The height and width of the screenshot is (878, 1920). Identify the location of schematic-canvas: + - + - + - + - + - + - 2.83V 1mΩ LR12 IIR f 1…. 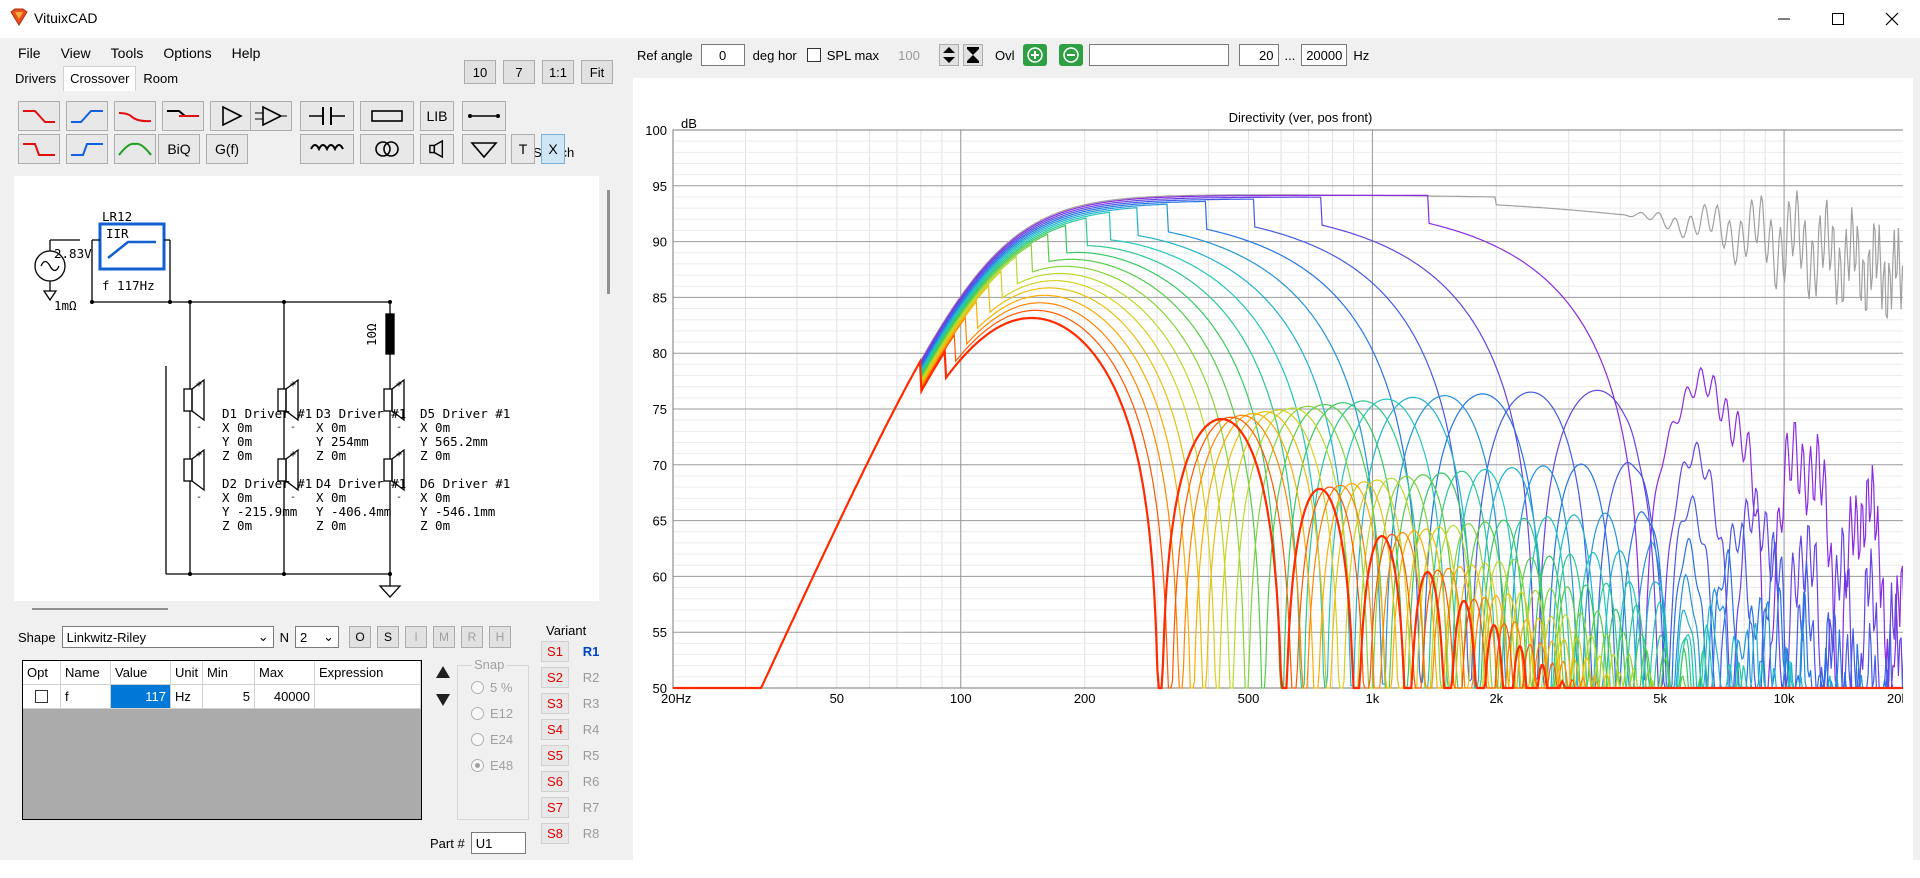
(306, 388).